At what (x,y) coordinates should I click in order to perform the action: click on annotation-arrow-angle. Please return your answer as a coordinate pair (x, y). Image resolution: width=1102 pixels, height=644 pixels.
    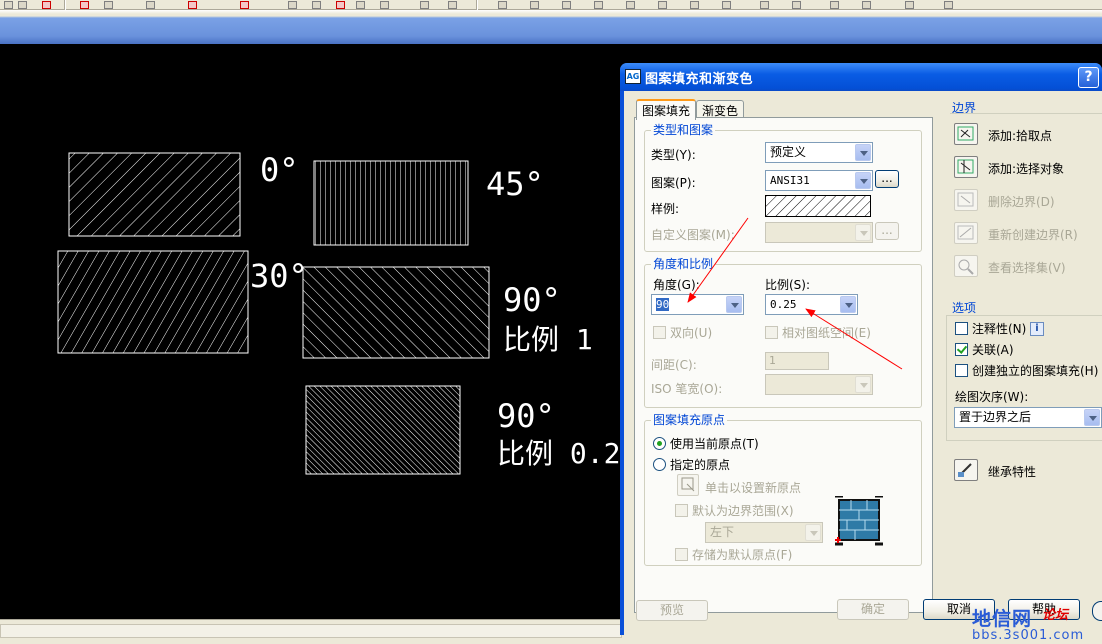
    Looking at the image, I should click on (718, 260).